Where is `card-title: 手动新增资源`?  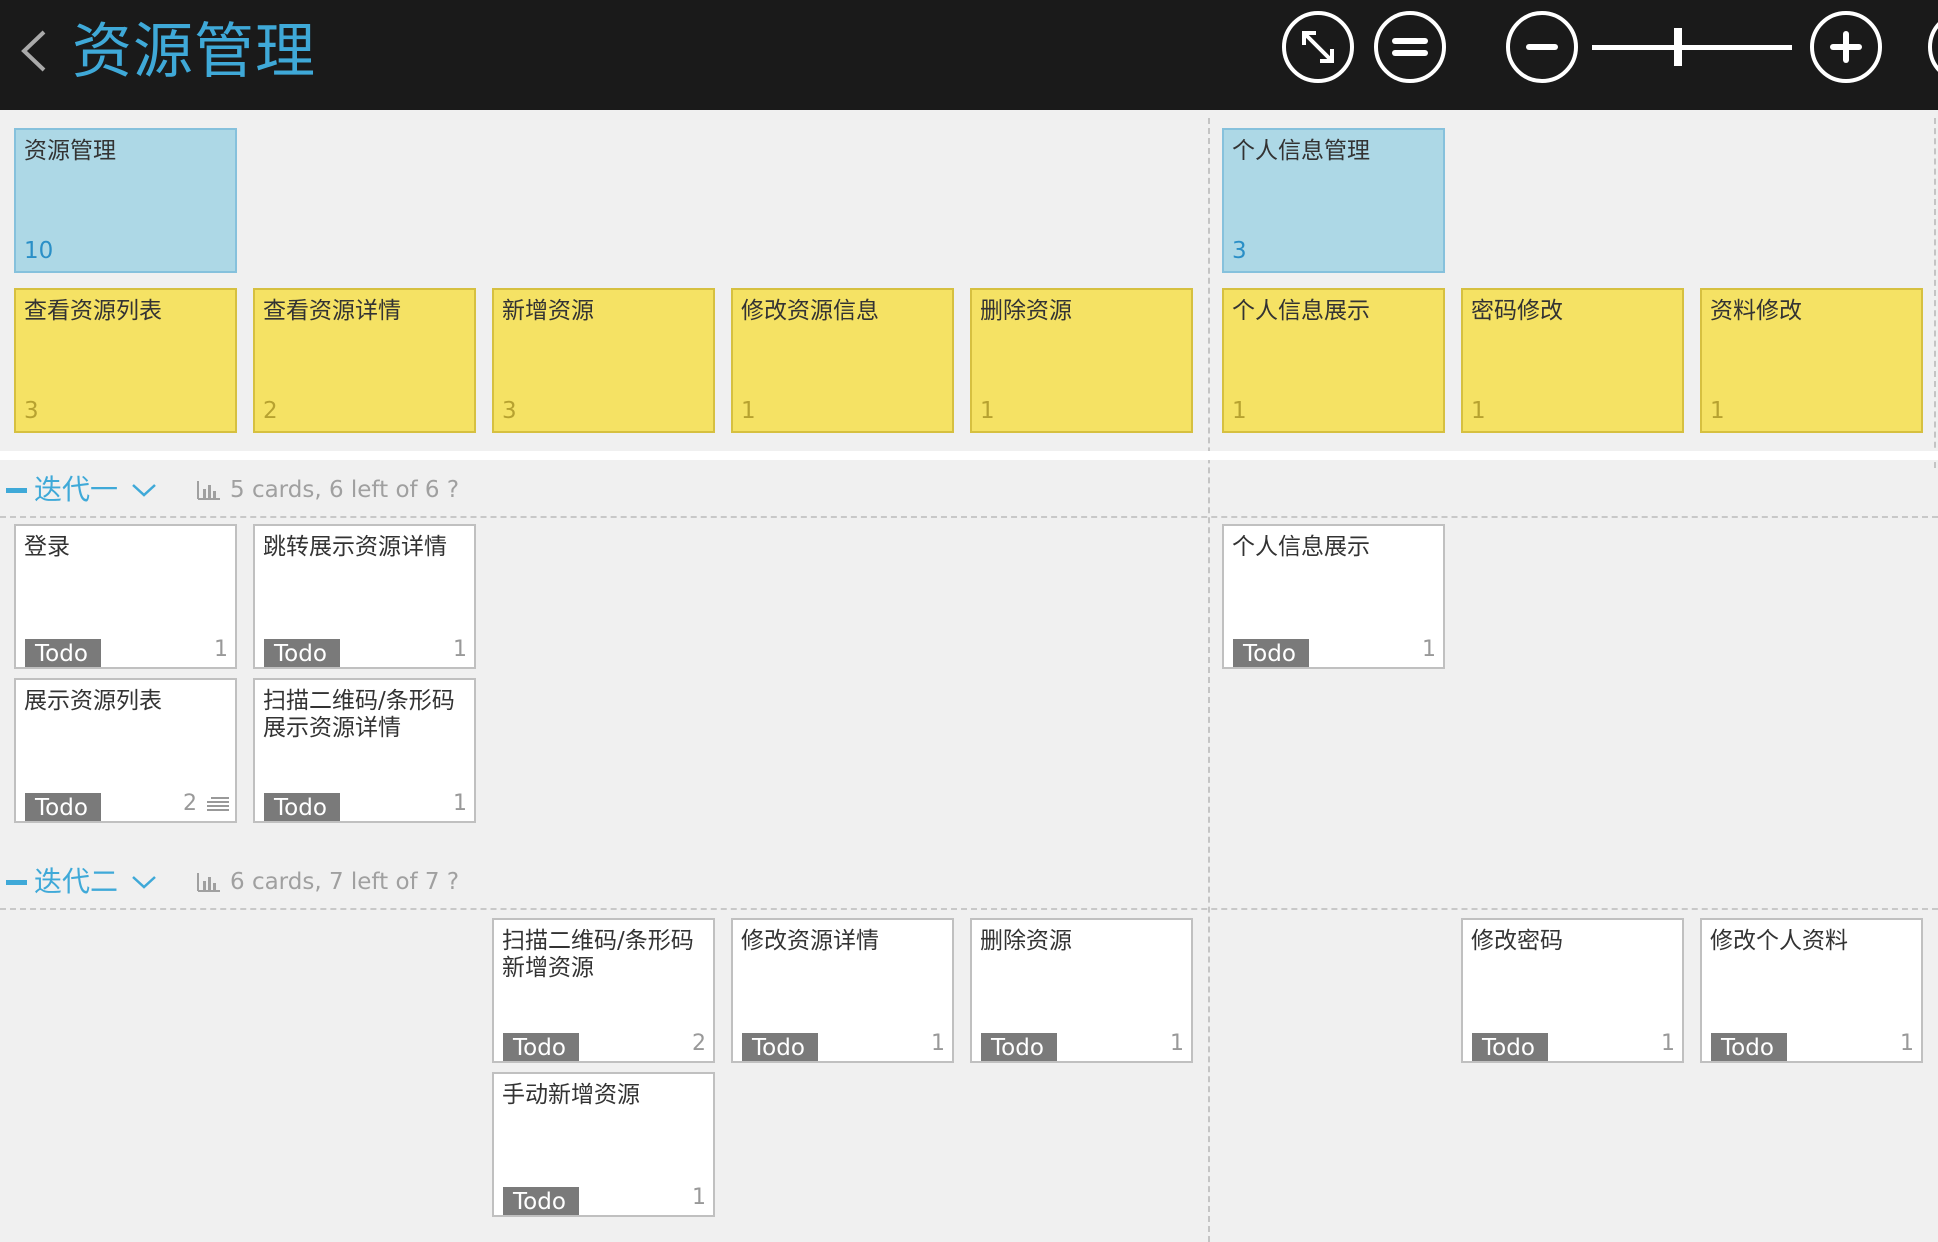 card-title: 手动新增资源 is located at coordinates (571, 1095).